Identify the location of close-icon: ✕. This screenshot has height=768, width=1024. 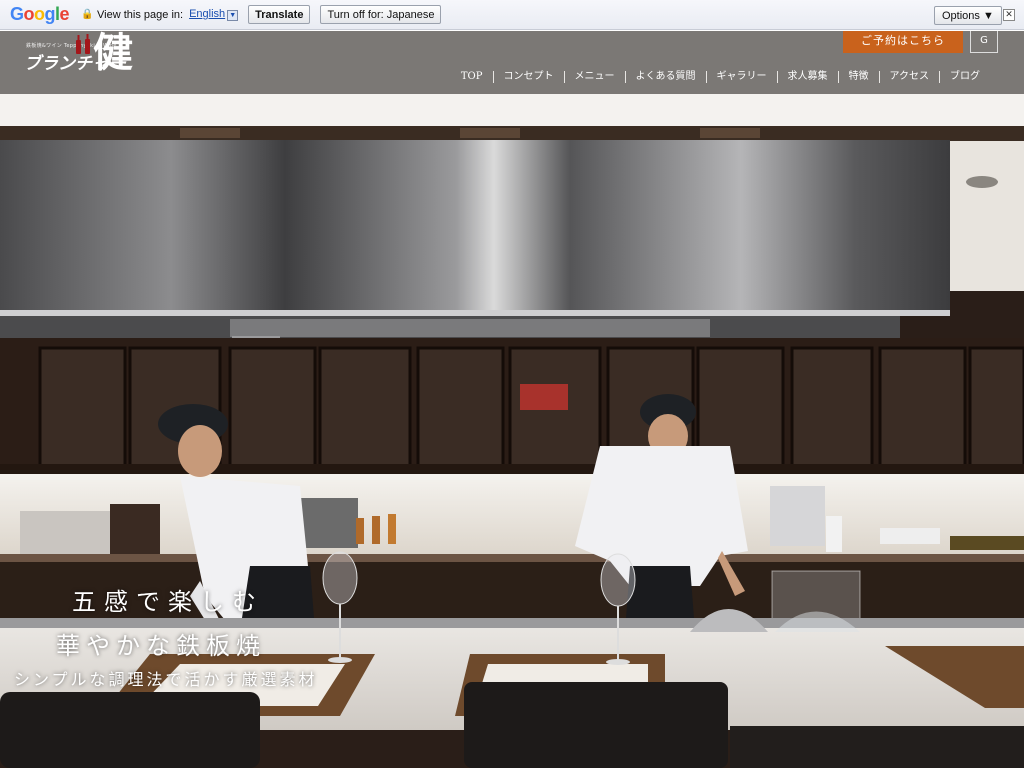
(1009, 15).